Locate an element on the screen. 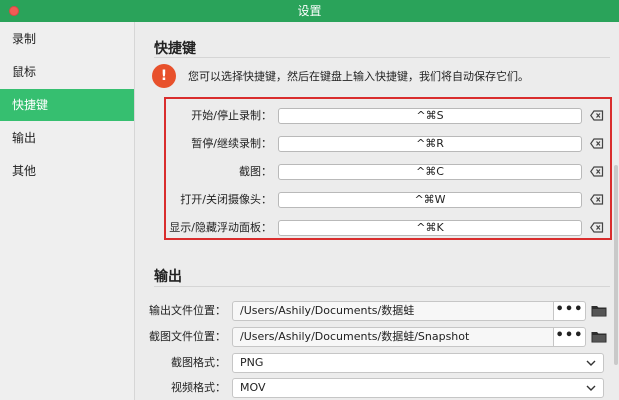 Image resolution: width=619 pixels, height=400 pixels. hotkeys-divider is located at coordinates (382, 57).